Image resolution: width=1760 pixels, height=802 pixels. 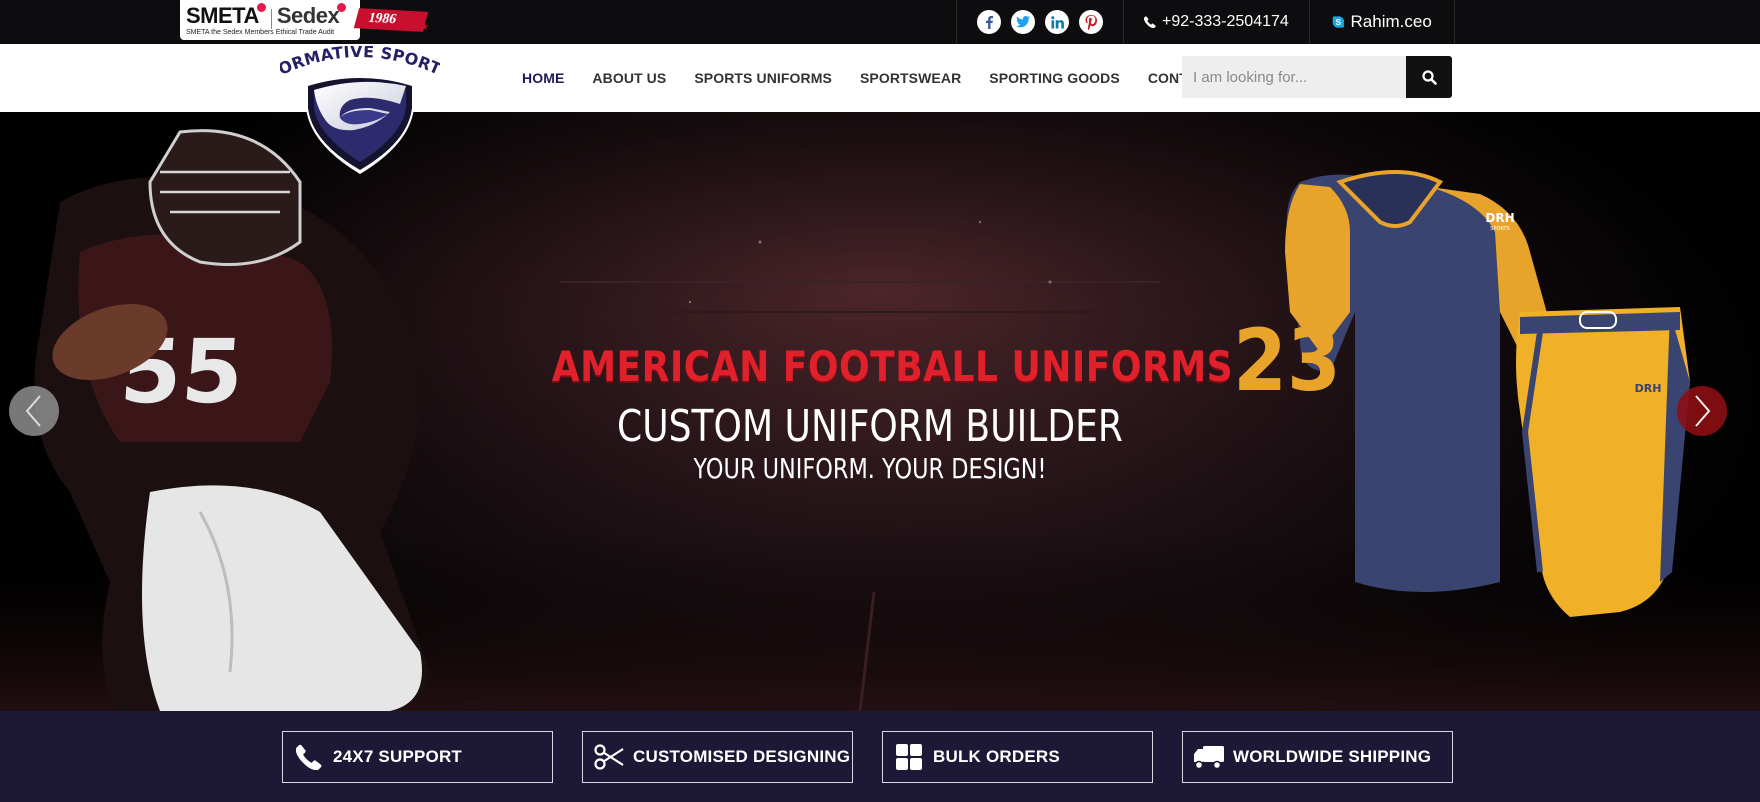 I want to click on sedex-label: Sedex, so click(x=308, y=15).